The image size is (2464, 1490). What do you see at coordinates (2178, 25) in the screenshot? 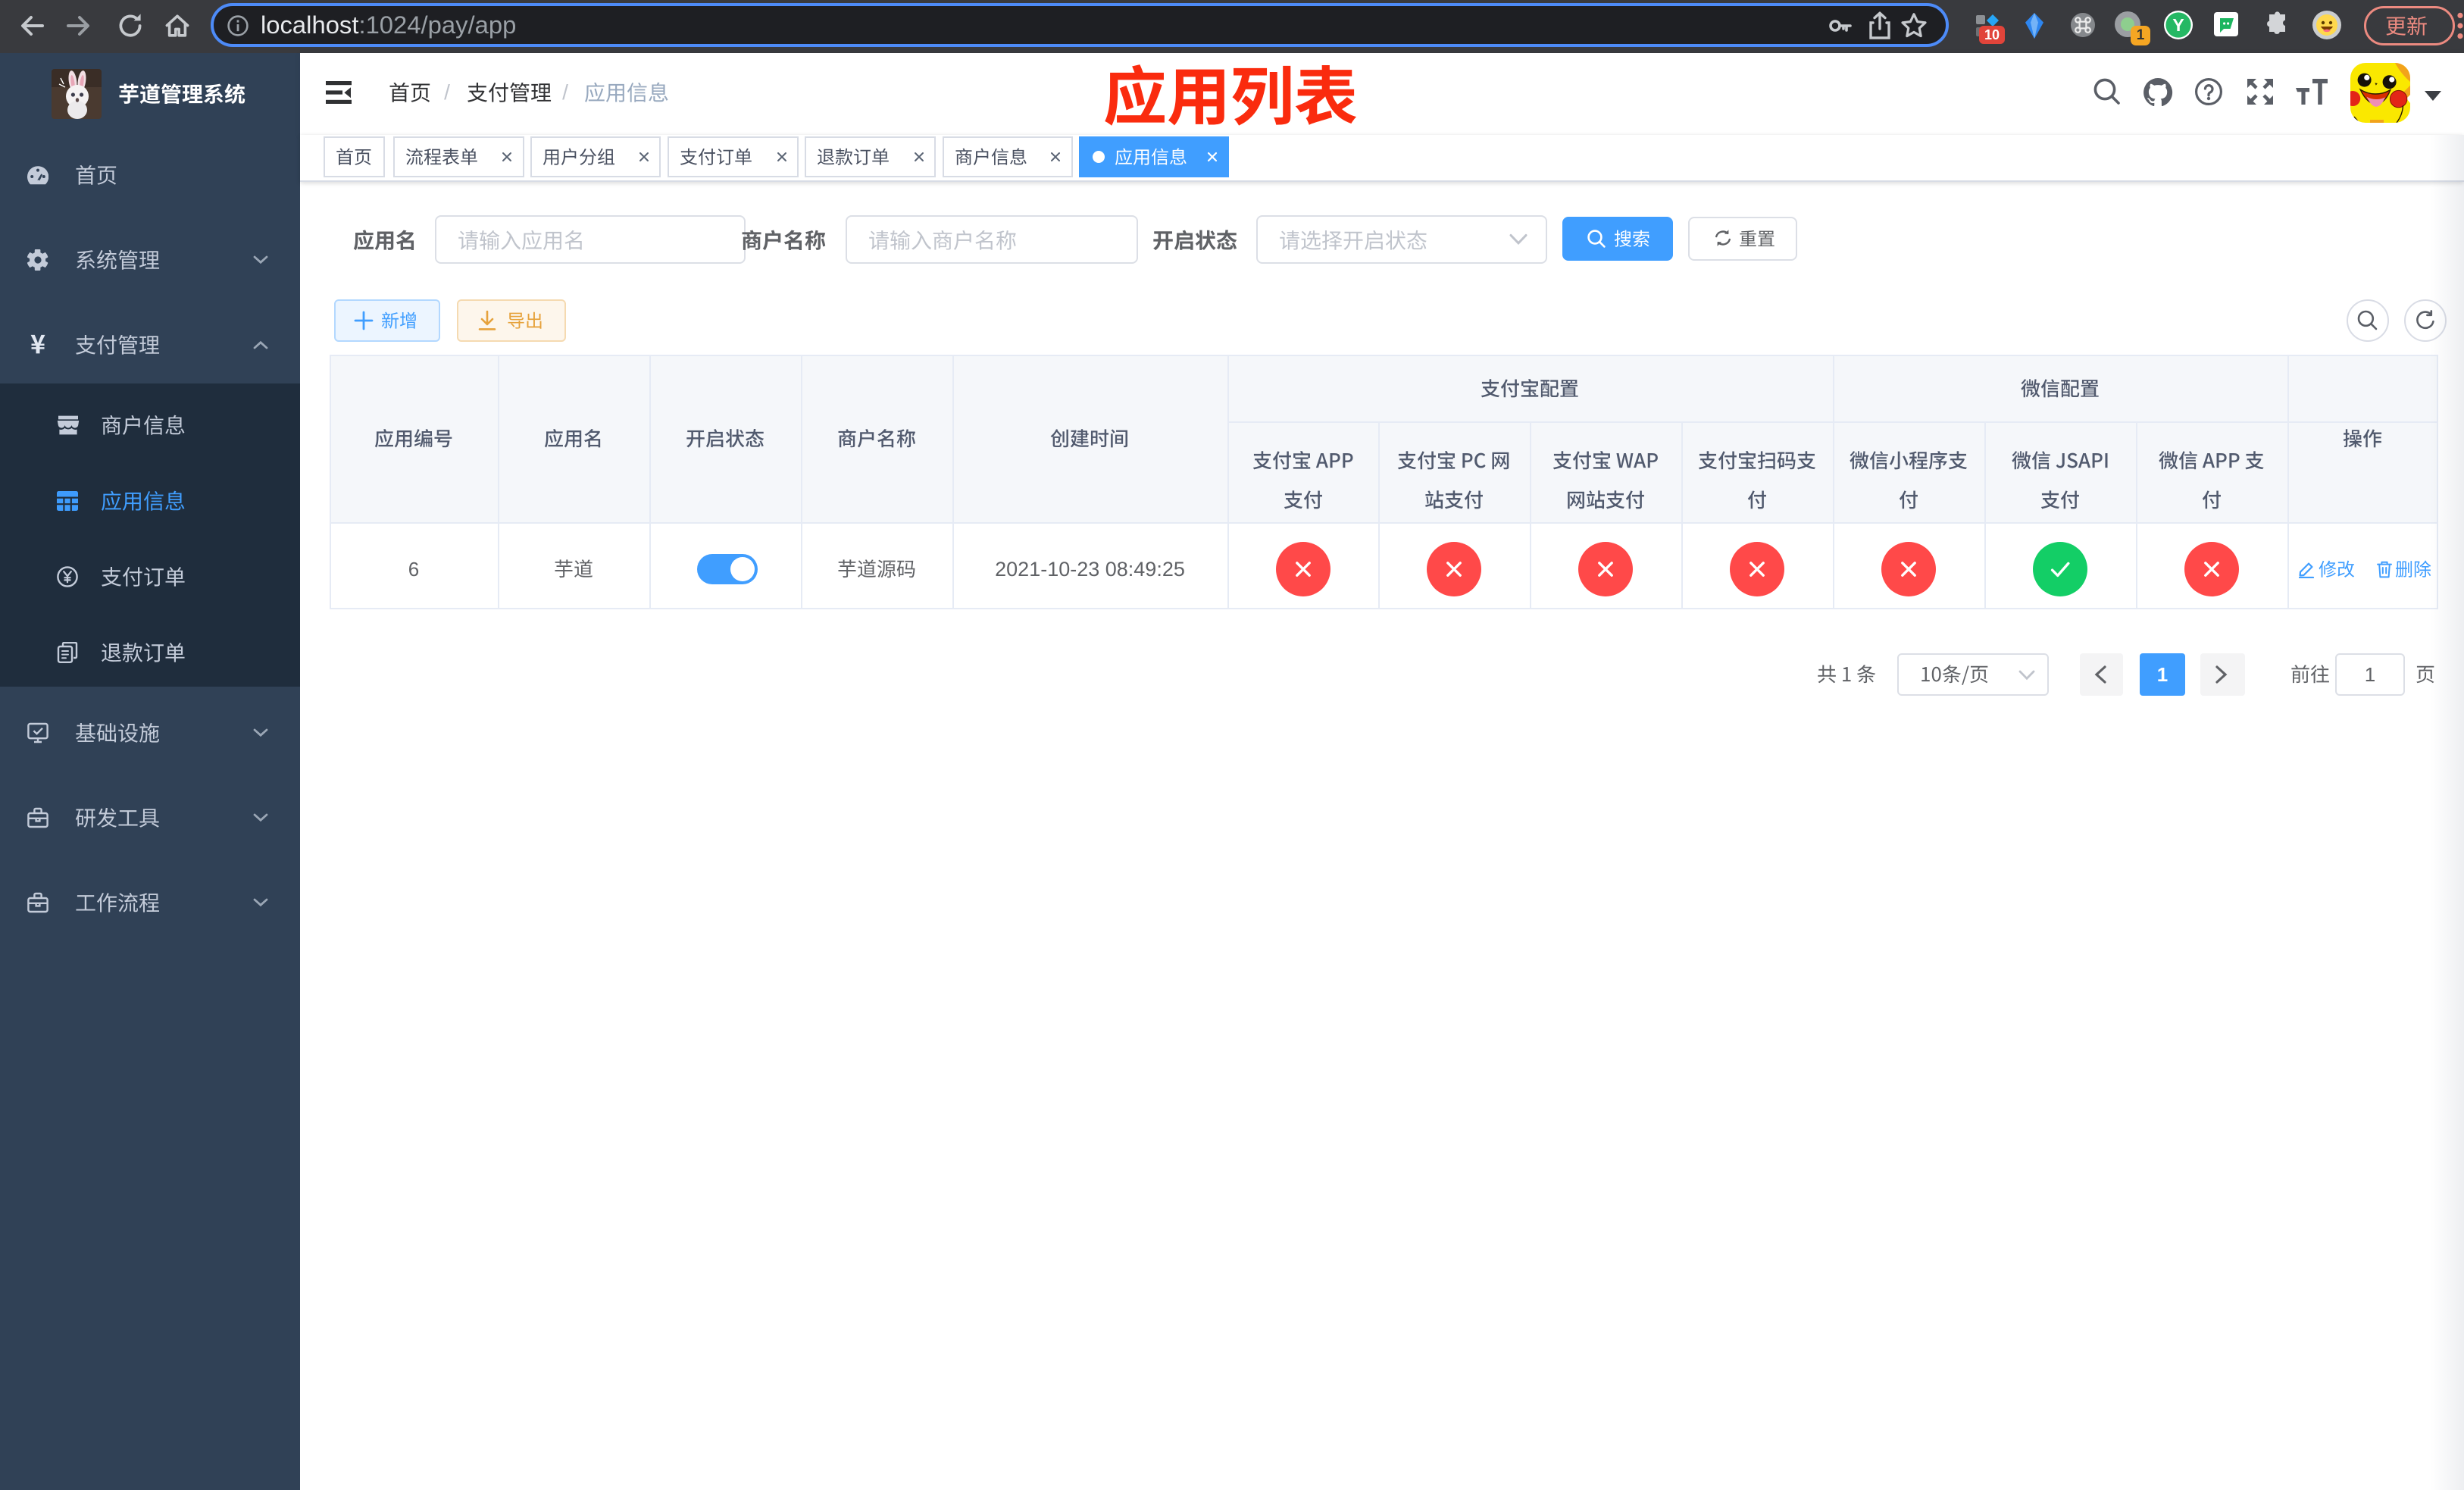
I see `svg-text: Y` at bounding box center [2178, 25].